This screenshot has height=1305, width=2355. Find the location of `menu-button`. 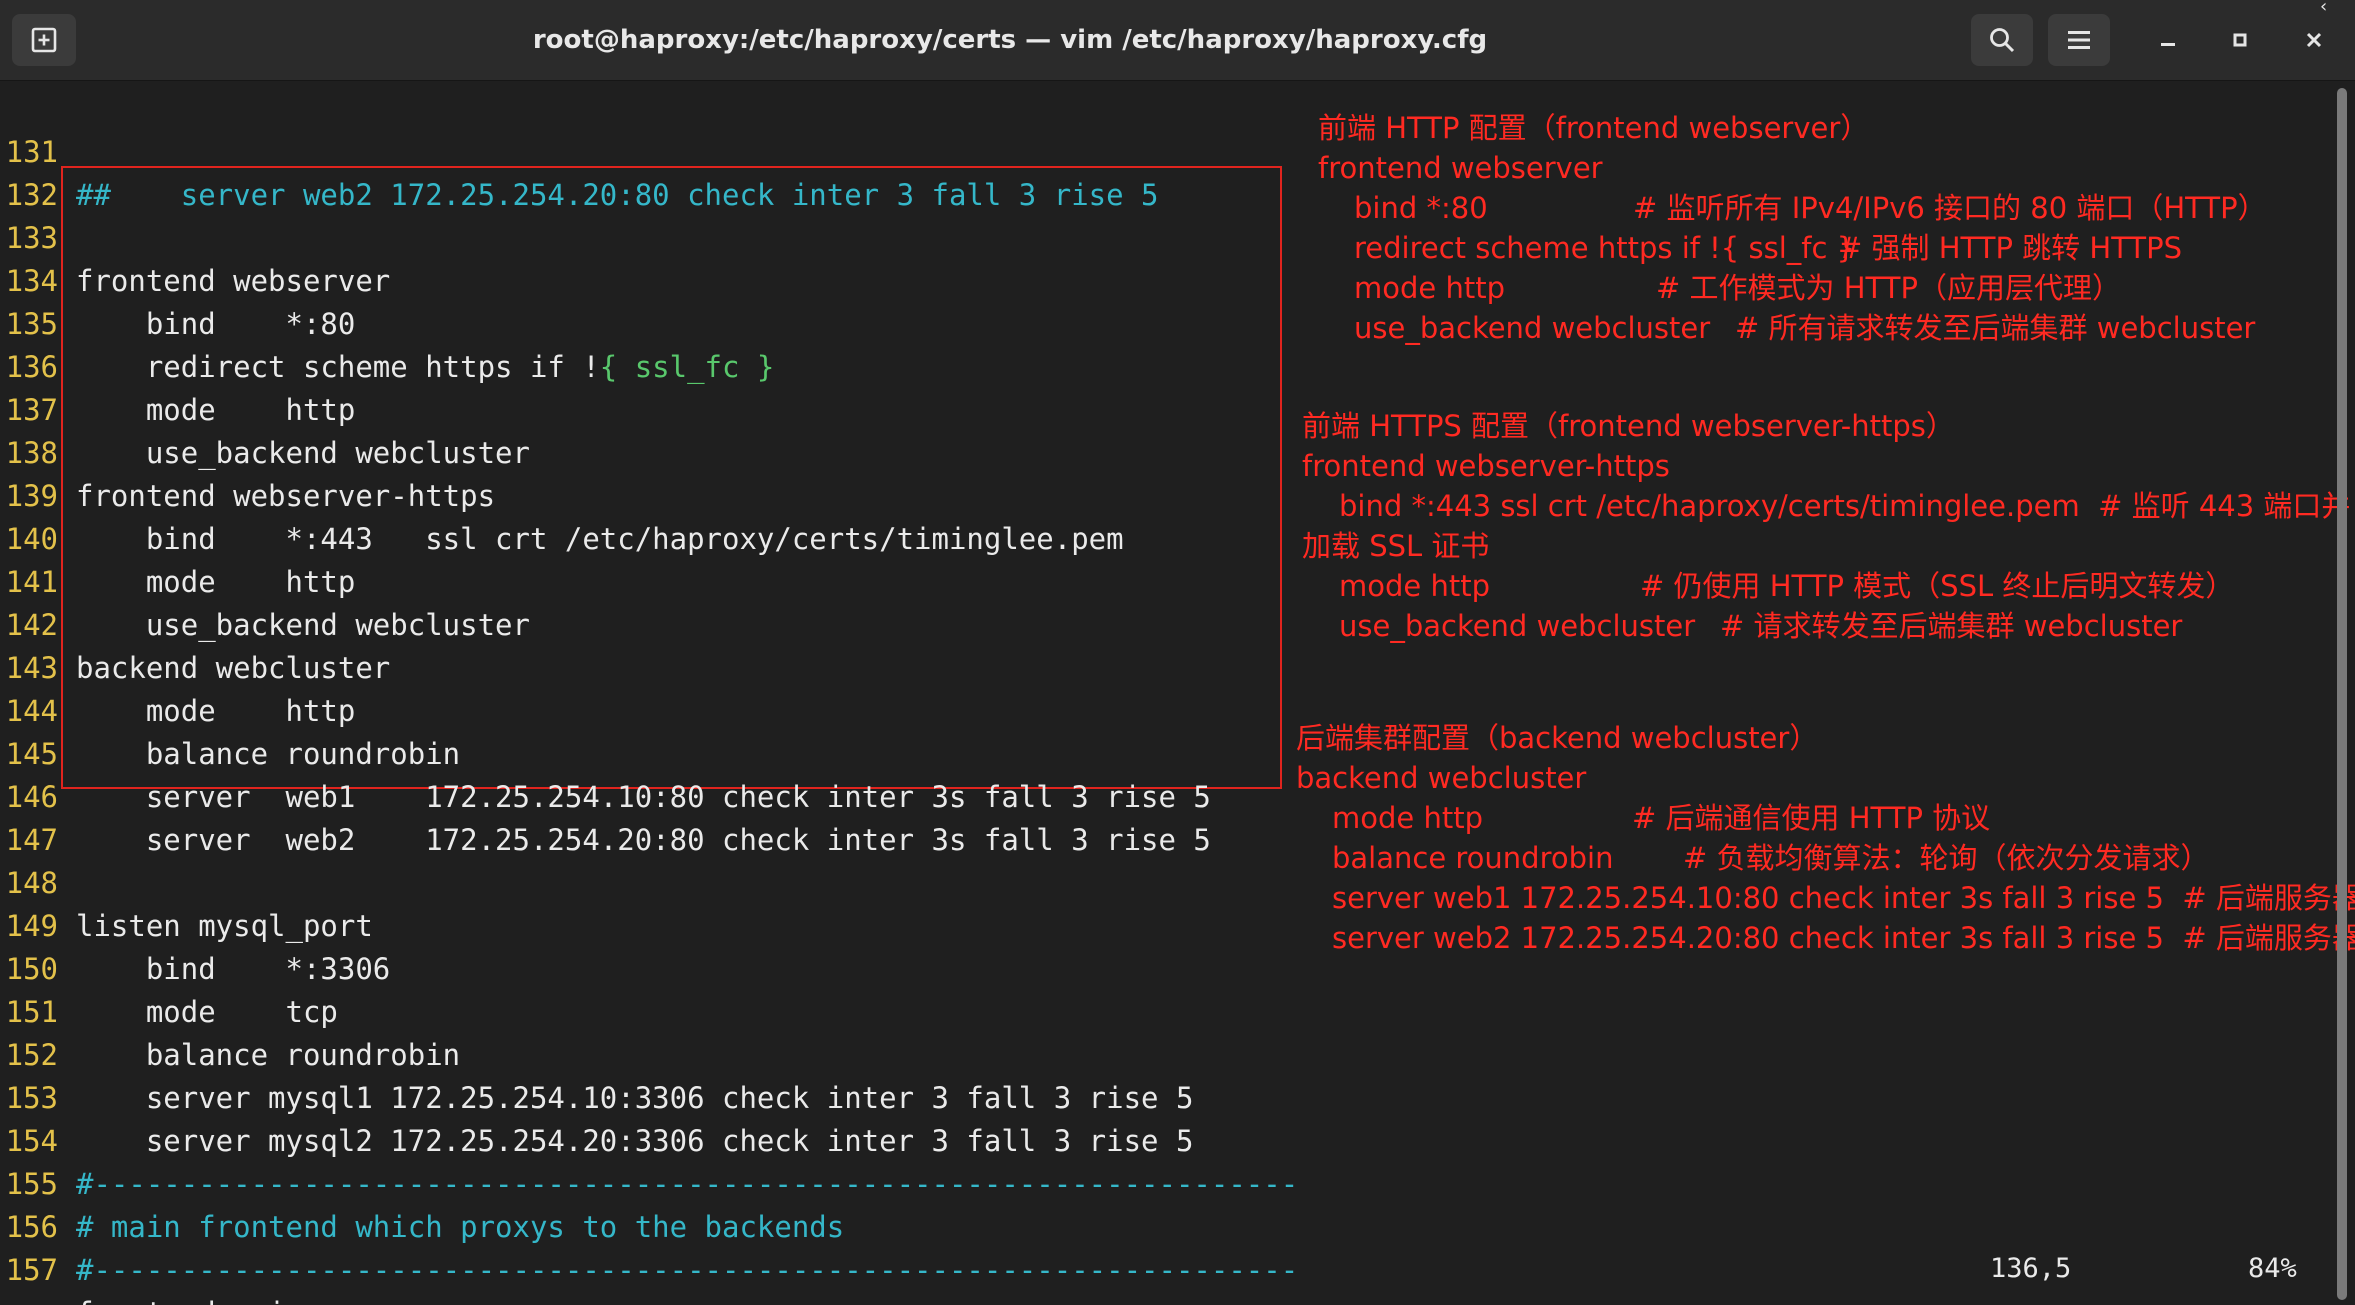

menu-button is located at coordinates (2079, 40).